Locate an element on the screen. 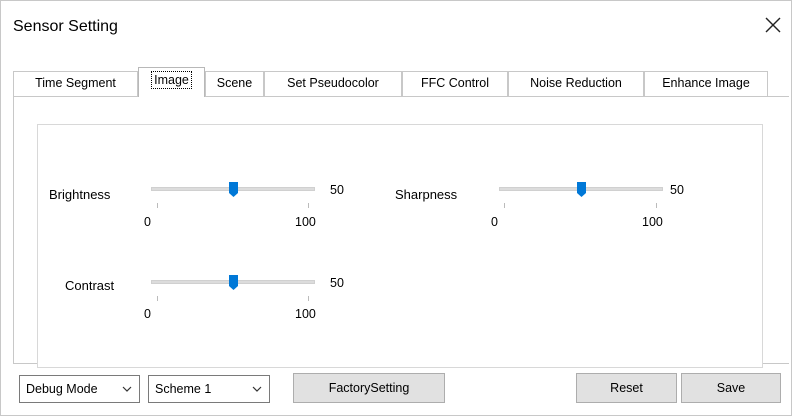 The image size is (792, 416). tab-noise-reduction: Noise Reduction is located at coordinates (576, 83).